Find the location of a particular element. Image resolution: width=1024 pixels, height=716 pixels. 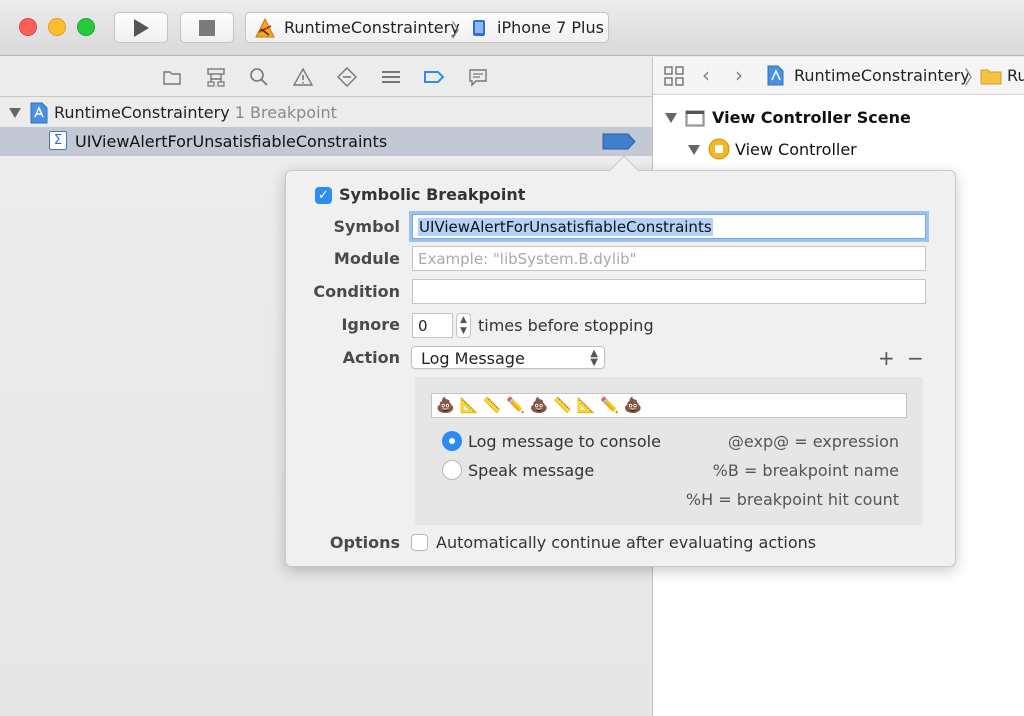

speak-message-radio is located at coordinates (452, 470).